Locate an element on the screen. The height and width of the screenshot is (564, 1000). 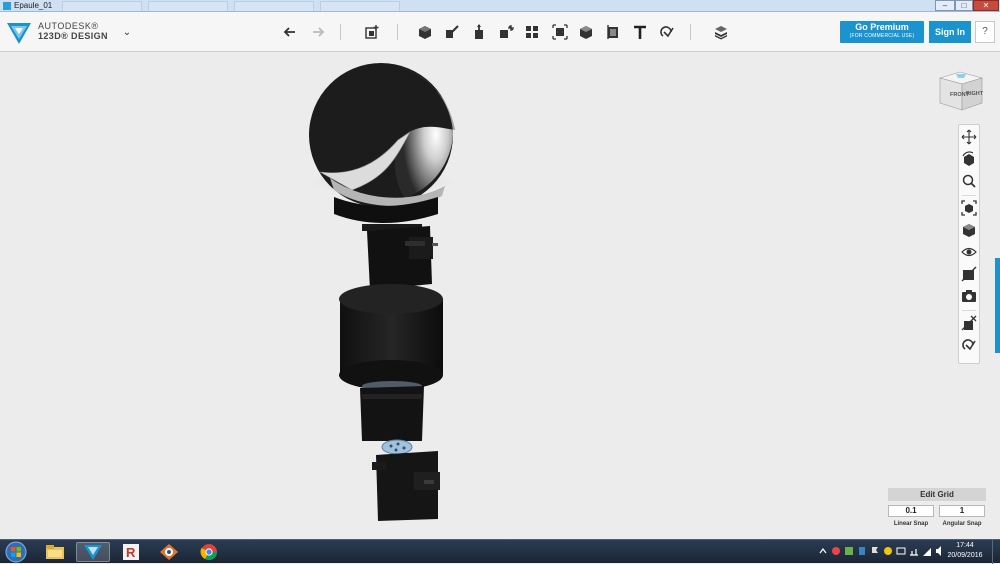
large-cylinder-part is located at coordinates (391, 337).